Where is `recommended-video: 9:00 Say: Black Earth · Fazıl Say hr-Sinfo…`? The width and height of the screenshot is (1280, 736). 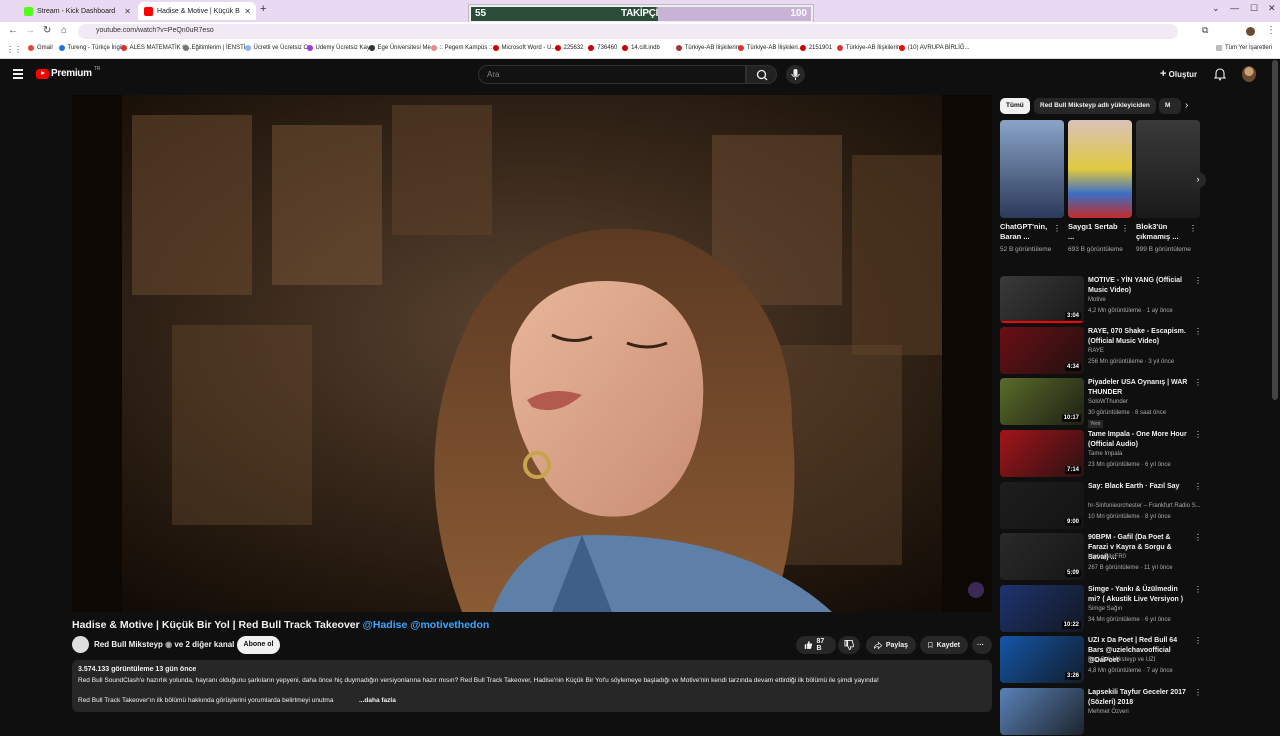 recommended-video: 9:00 Say: Black Earth · Fazıl Say hr-Sinfo… is located at coordinates (1101, 506).